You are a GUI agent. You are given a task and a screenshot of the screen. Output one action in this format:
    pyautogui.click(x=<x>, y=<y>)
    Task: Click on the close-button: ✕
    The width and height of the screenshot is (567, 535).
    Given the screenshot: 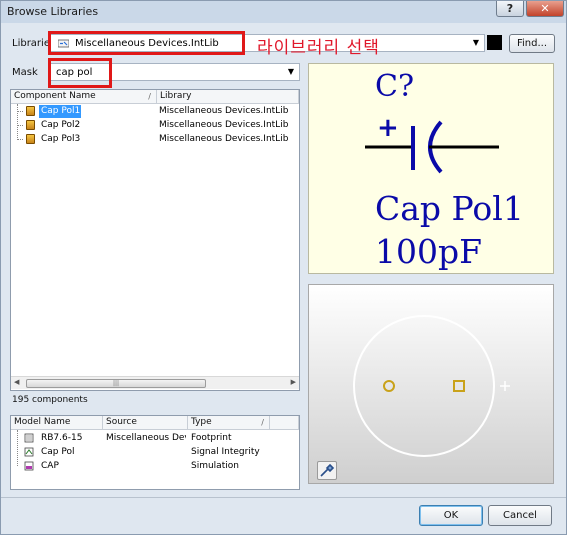 What is the action you would take?
    pyautogui.click(x=545, y=9)
    